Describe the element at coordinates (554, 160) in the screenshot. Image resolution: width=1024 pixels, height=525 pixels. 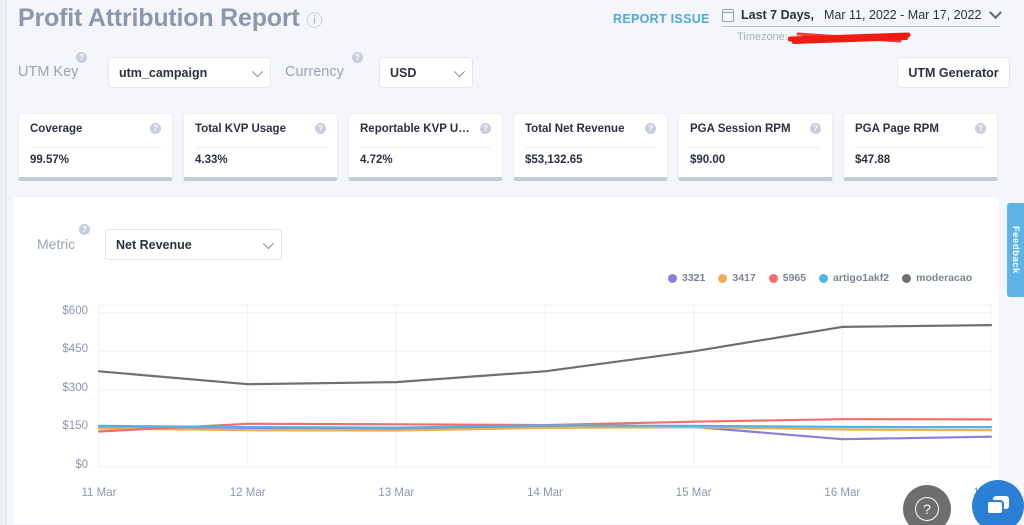
I see `kpi-value: $53,132.65` at that location.